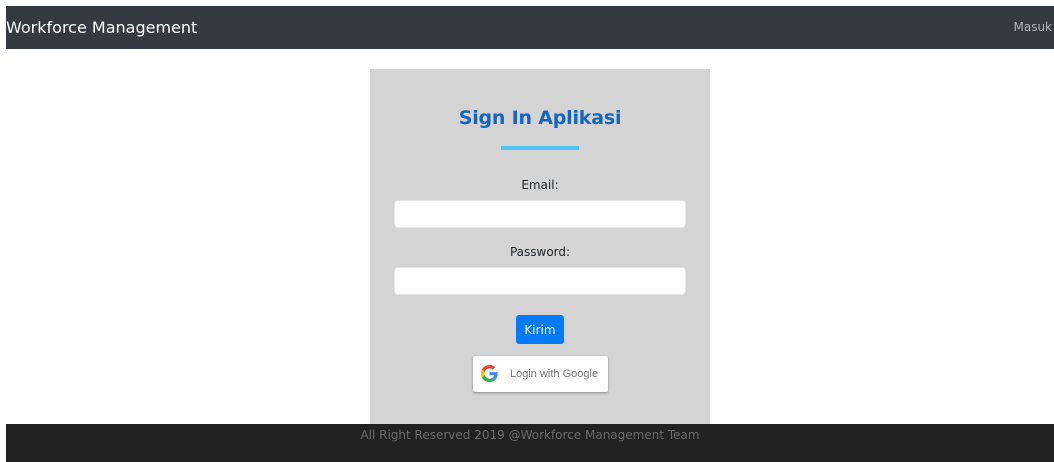 The image size is (1054, 462). I want to click on google-login-button: Login with Google, so click(540, 374).